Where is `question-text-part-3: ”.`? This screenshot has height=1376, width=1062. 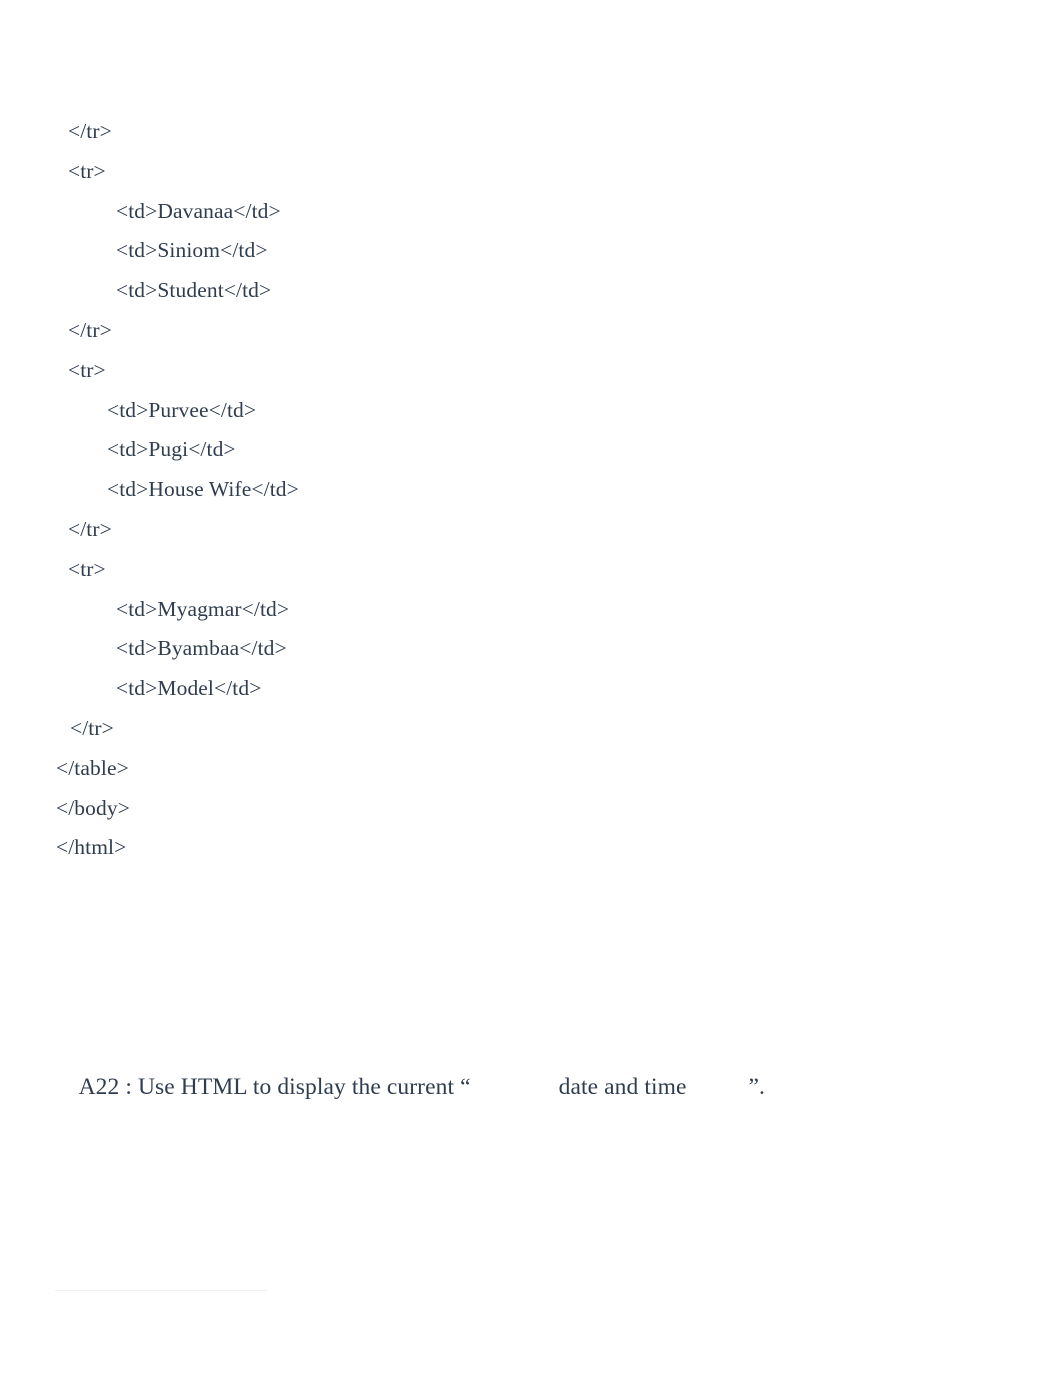 question-text-part-3: ”. is located at coordinates (757, 1087).